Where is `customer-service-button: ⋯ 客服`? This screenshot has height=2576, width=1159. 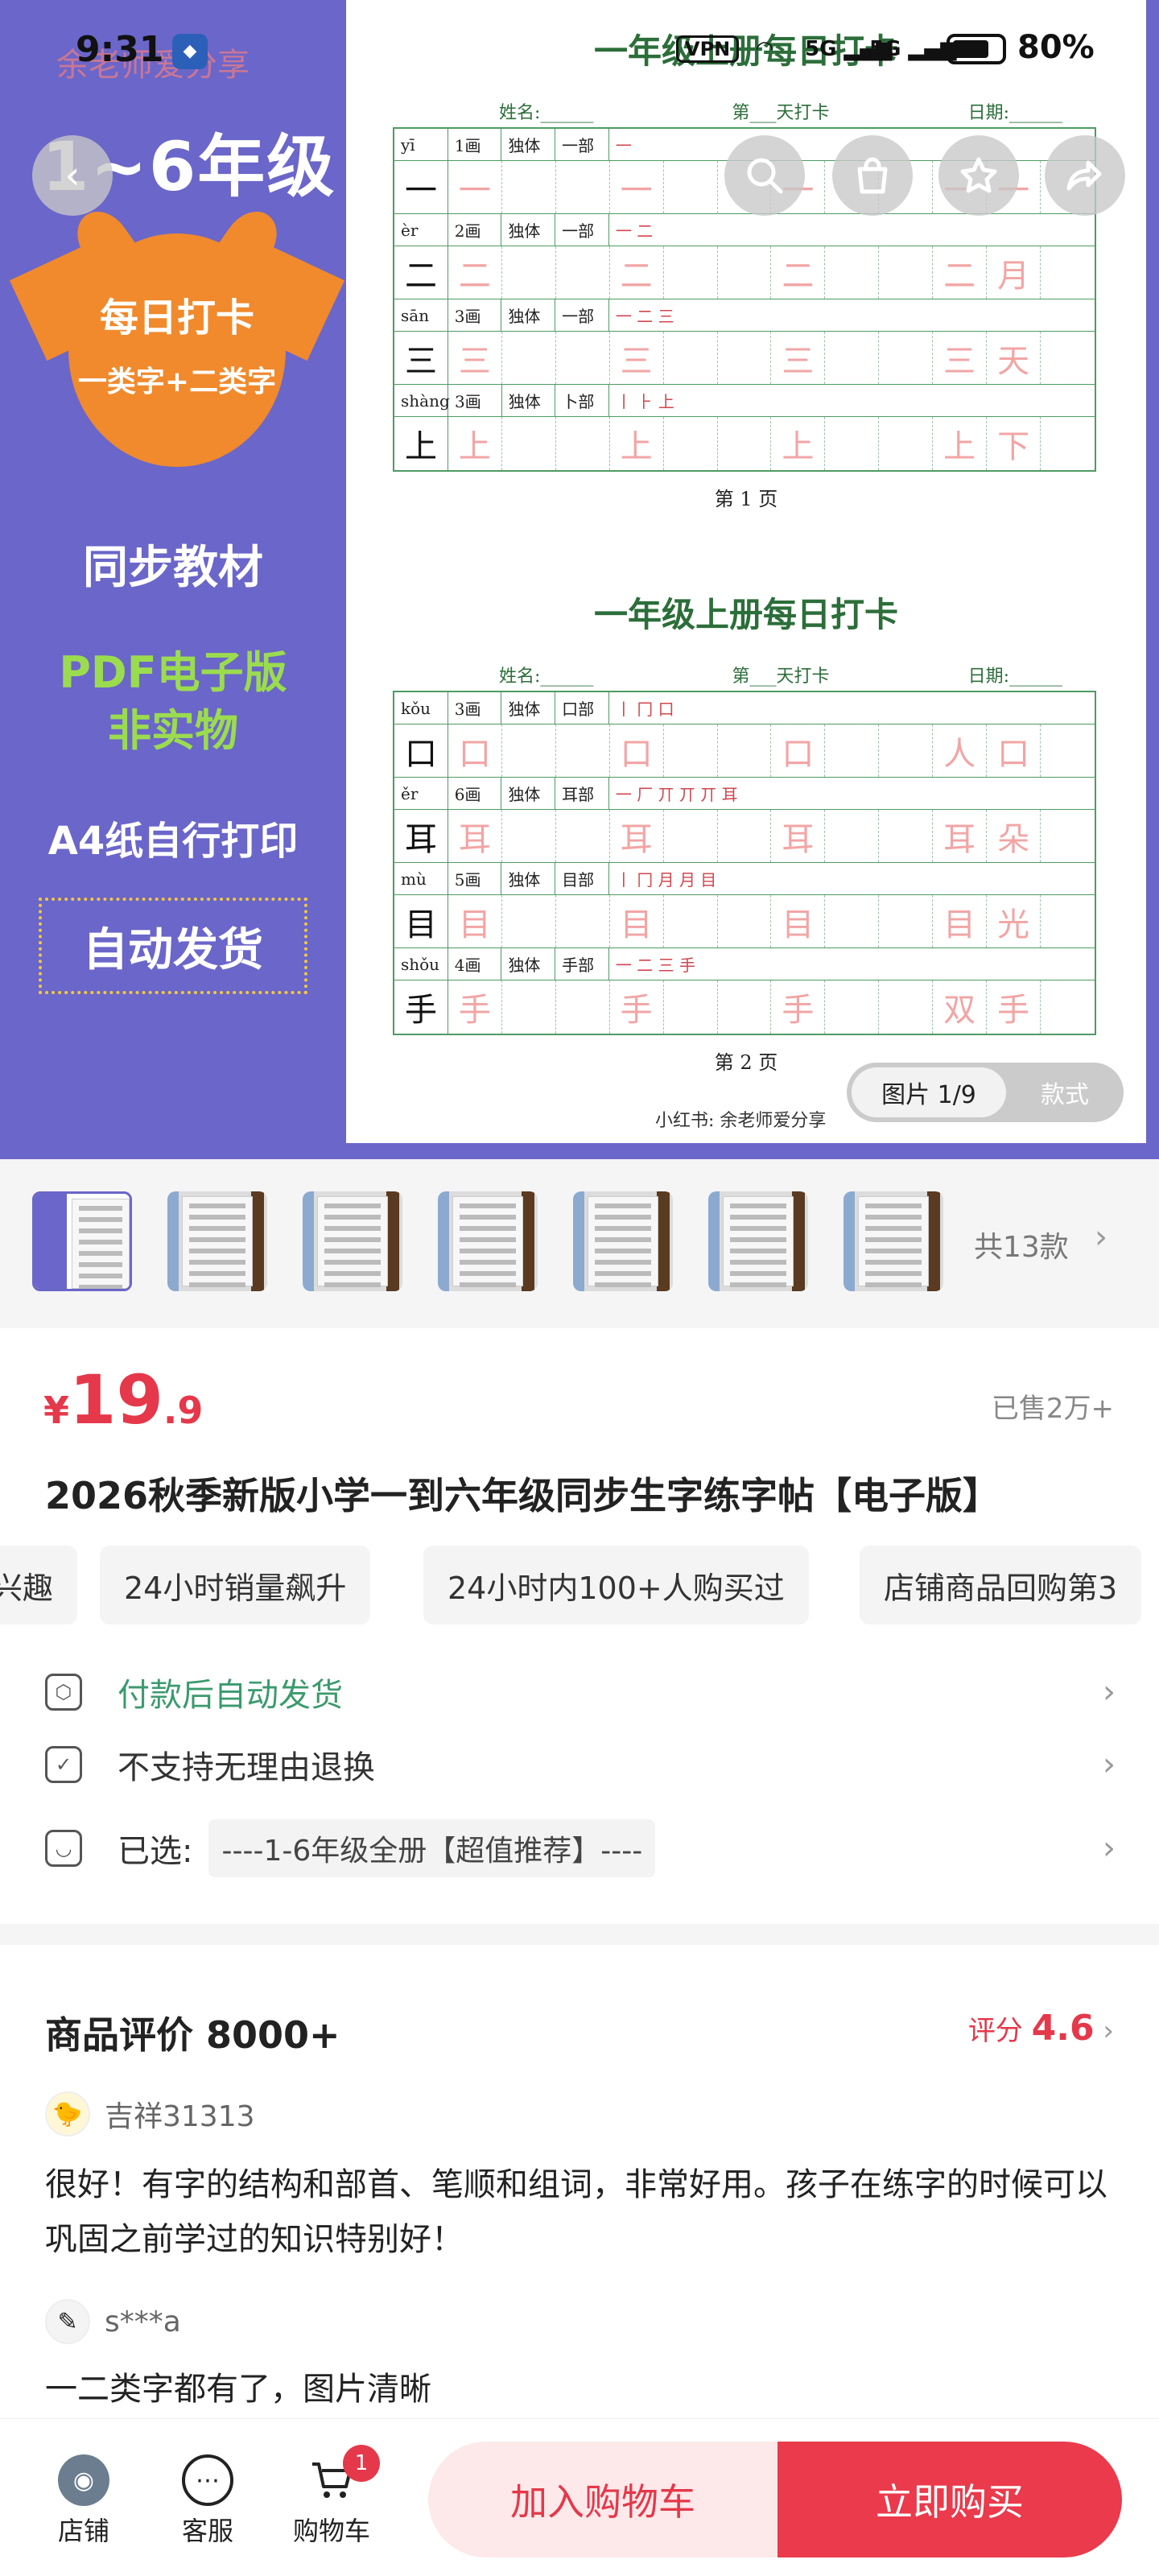 customer-service-button: ⋯ 客服 is located at coordinates (207, 2501).